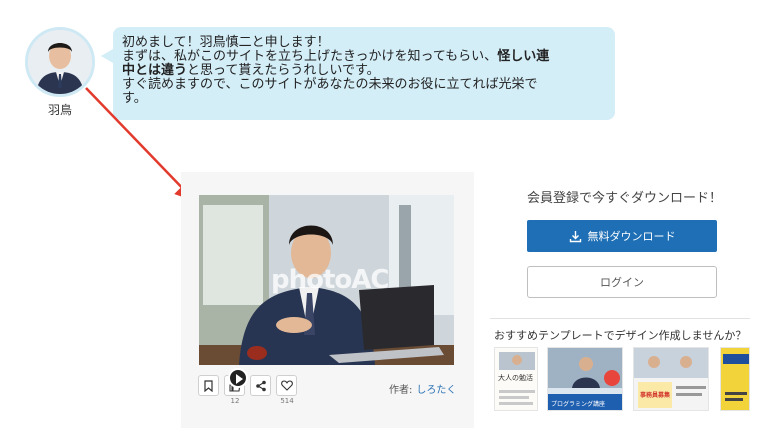  I want to click on like-count: 12, so click(235, 401).